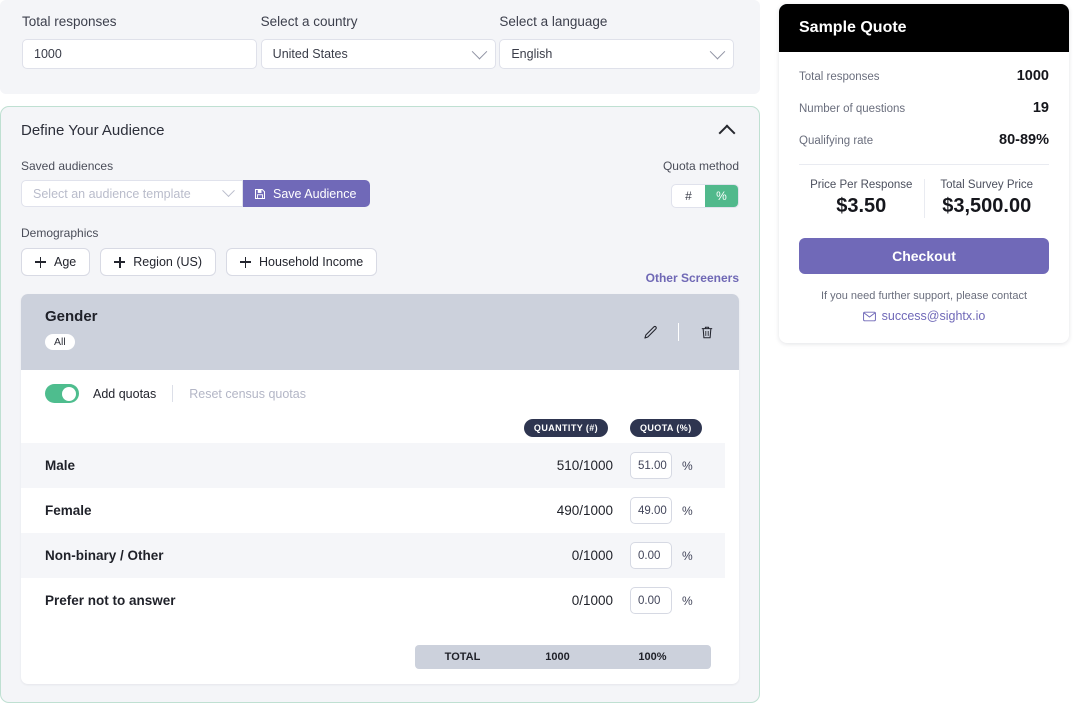 The width and height of the screenshot is (1073, 717). What do you see at coordinates (924, 256) in the screenshot?
I see `checkout-button: Checkout` at bounding box center [924, 256].